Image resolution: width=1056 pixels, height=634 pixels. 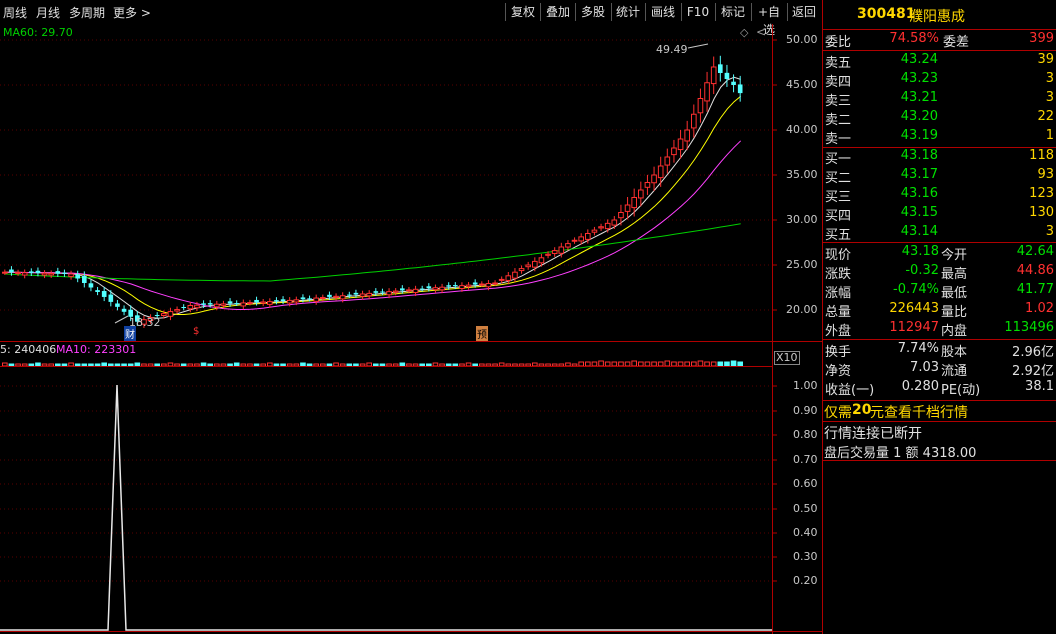 What do you see at coordinates (838, 197) in the screenshot?
I see `order-label: 买三` at bounding box center [838, 197].